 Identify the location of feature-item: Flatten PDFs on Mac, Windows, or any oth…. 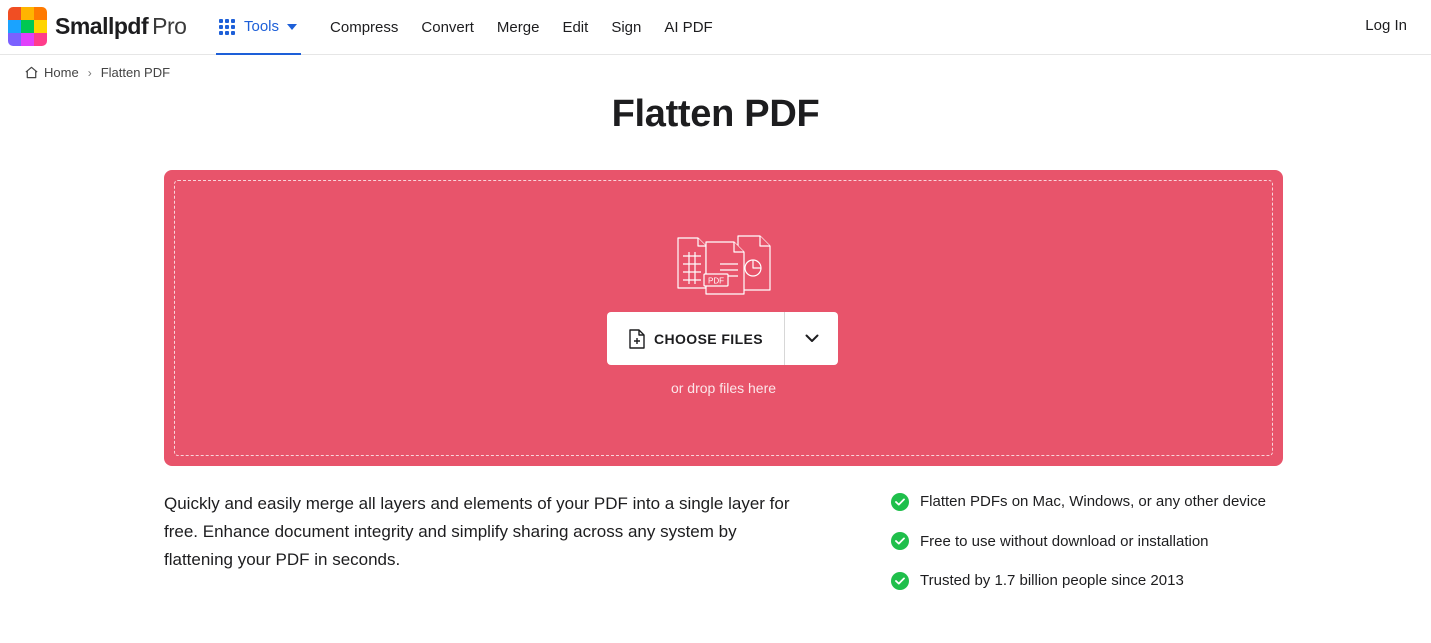
(1078, 501).